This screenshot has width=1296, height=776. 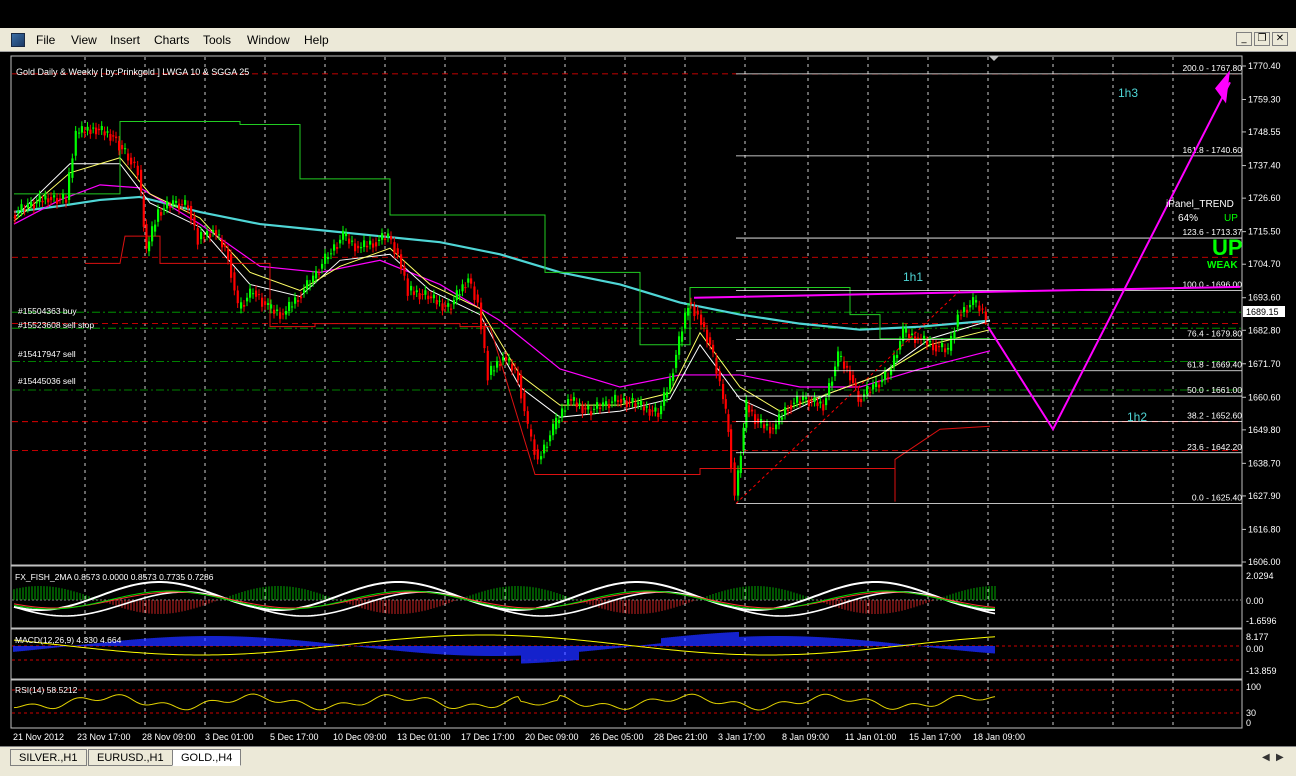 What do you see at coordinates (1214, 415) in the screenshot?
I see `fib-label: 38.2 - 1652.60` at bounding box center [1214, 415].